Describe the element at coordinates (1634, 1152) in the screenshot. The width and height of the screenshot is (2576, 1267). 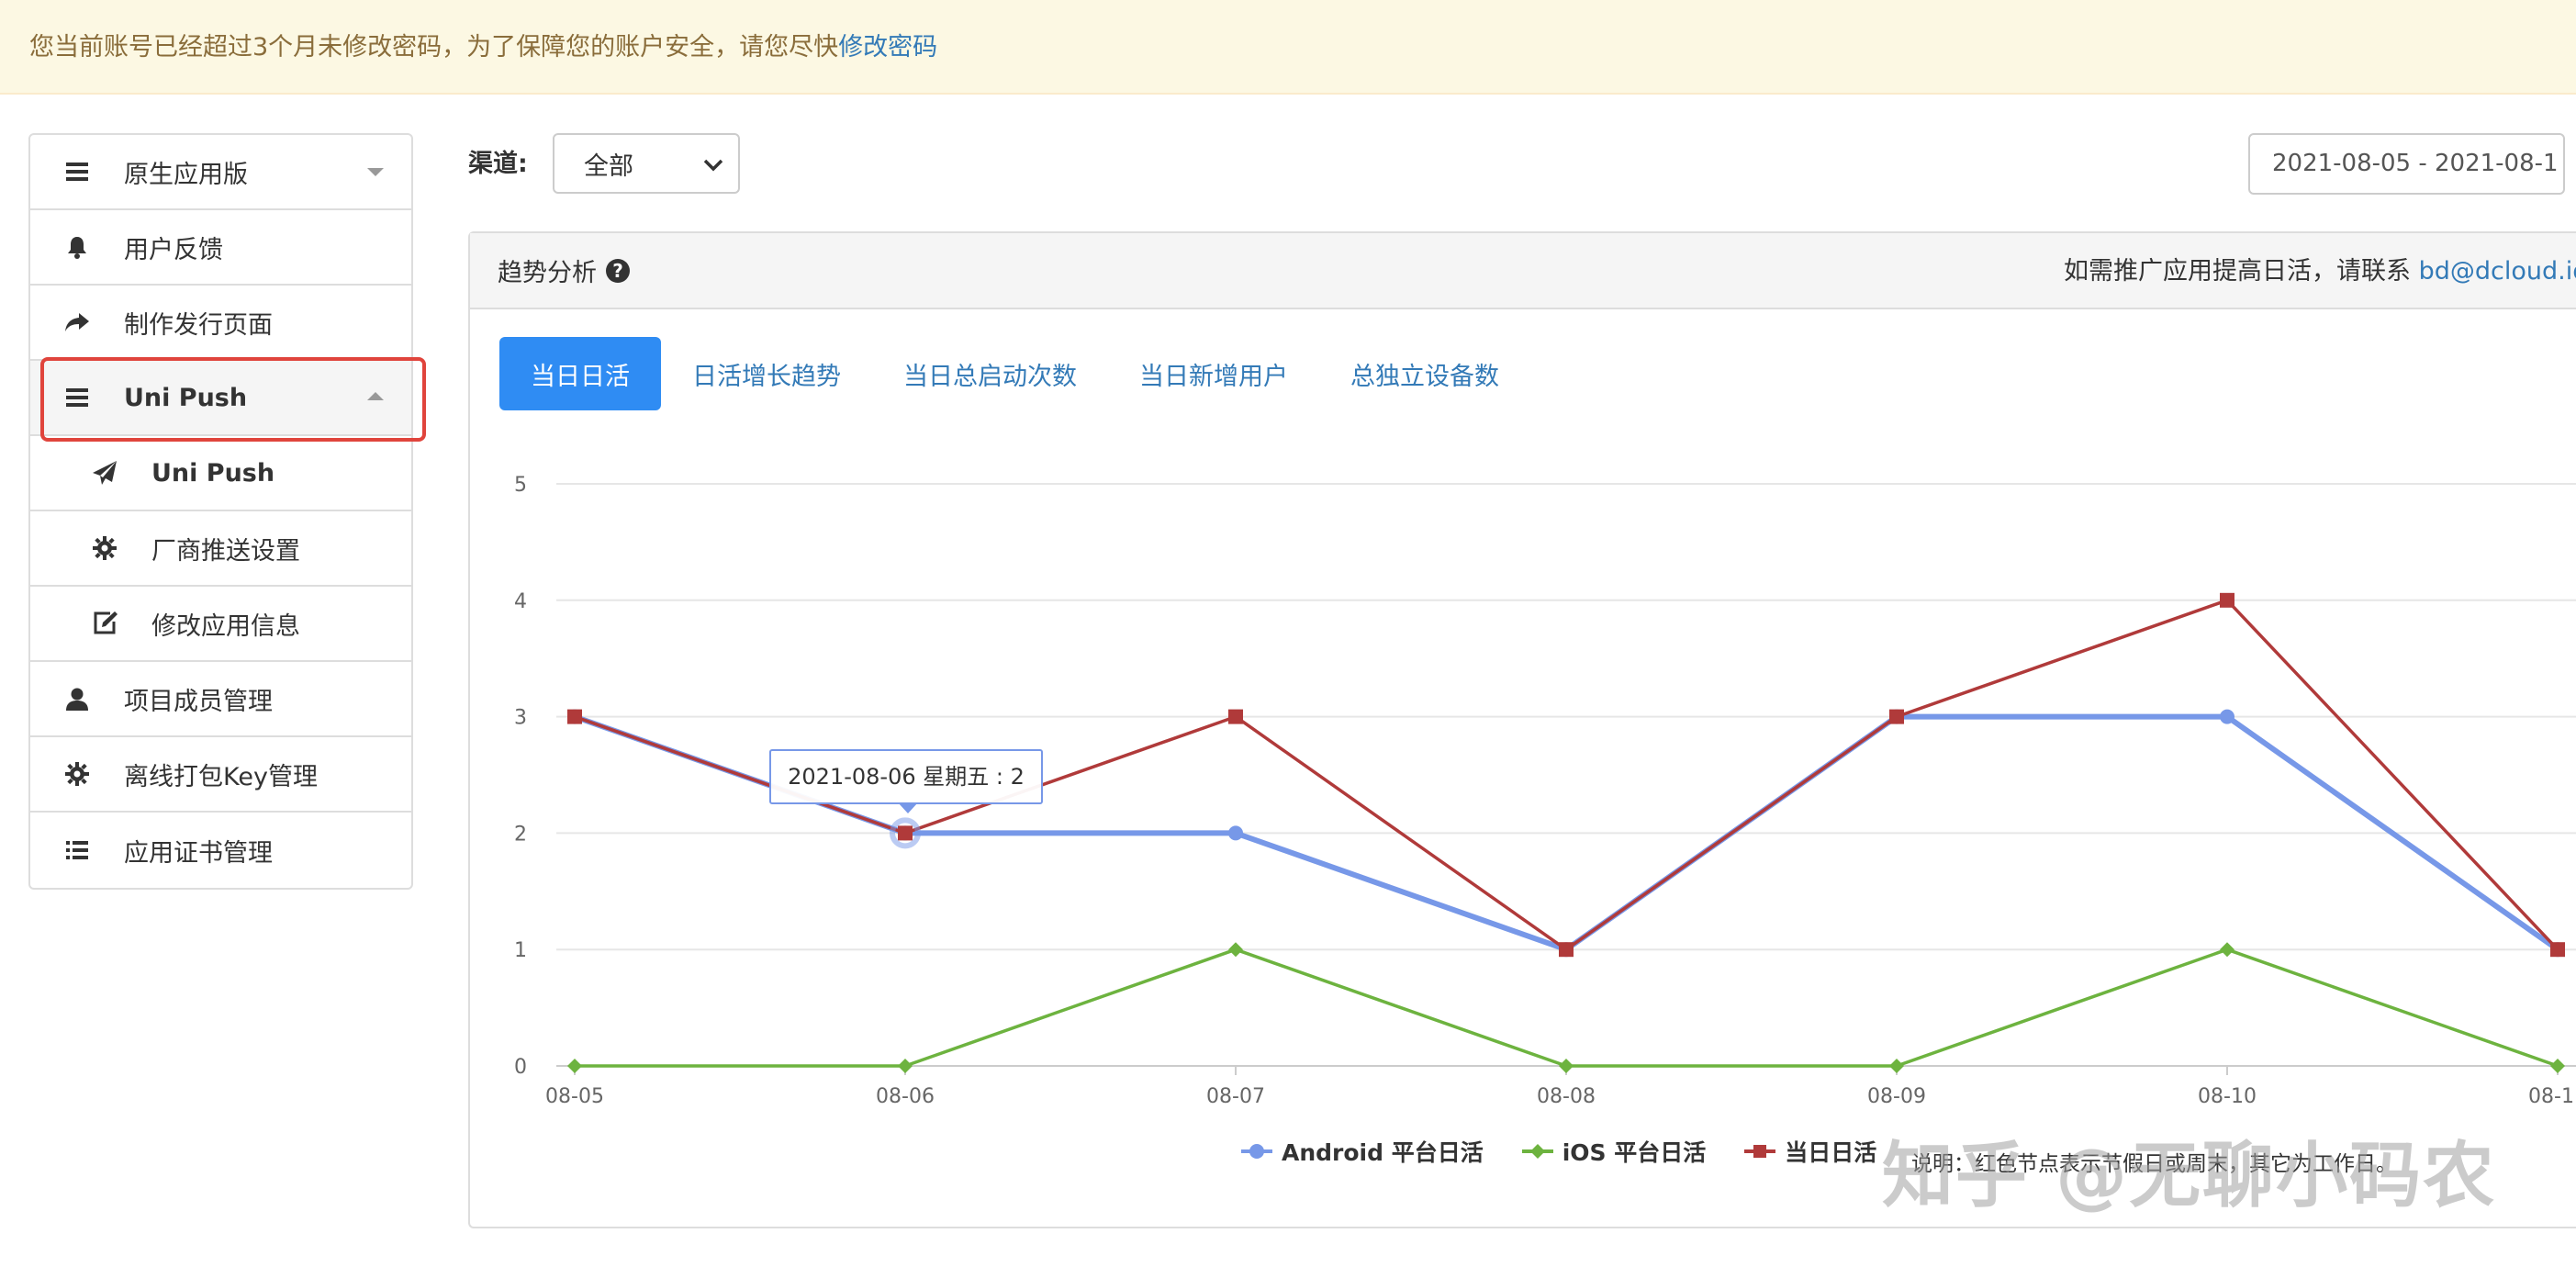
I see `legend-label: iOS 平台日活` at that location.